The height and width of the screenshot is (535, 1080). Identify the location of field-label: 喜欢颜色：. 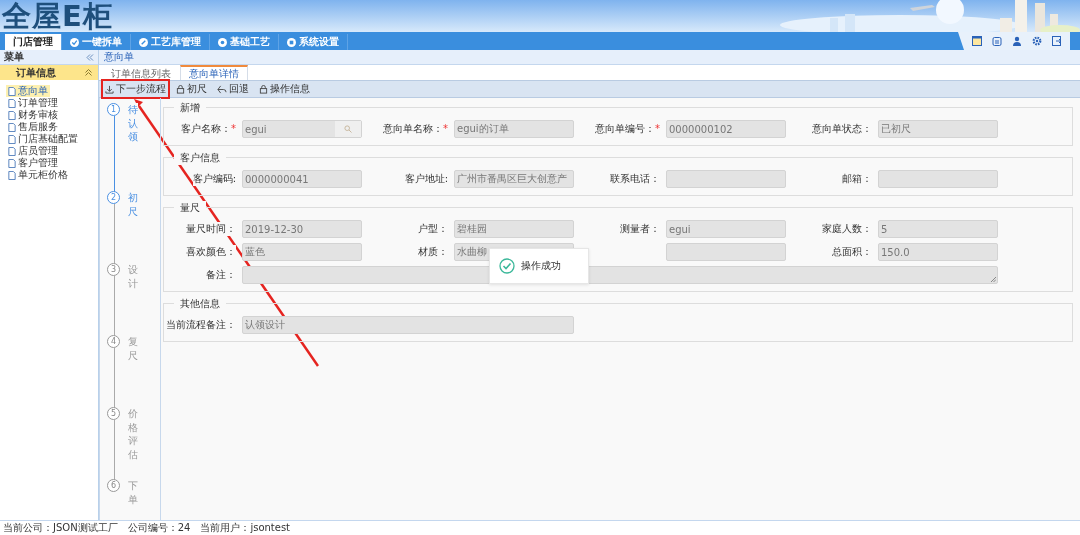
(211, 252).